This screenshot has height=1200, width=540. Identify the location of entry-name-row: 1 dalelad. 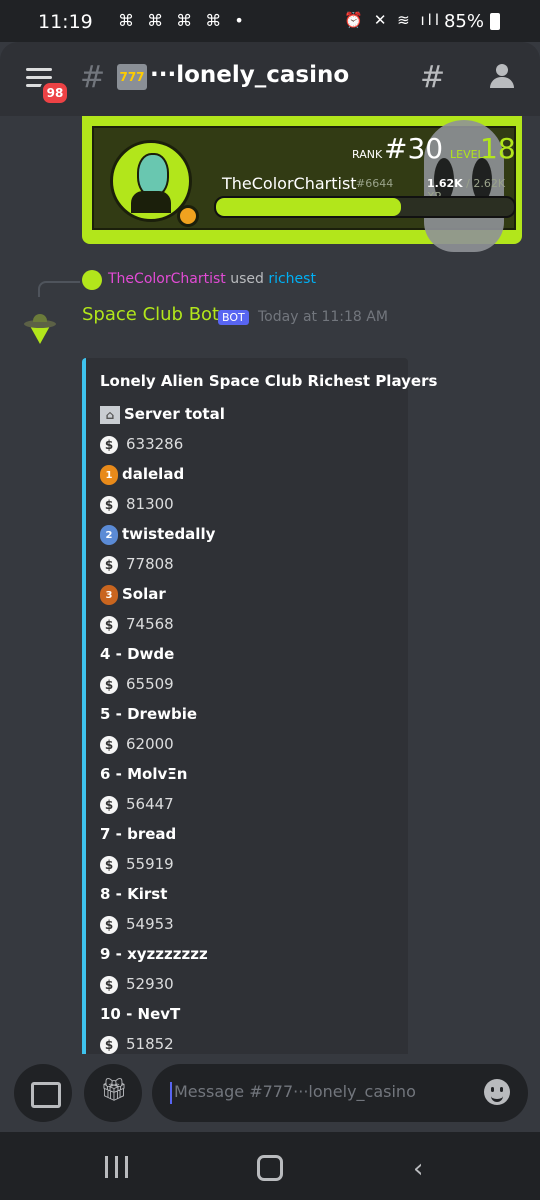
(245, 474).